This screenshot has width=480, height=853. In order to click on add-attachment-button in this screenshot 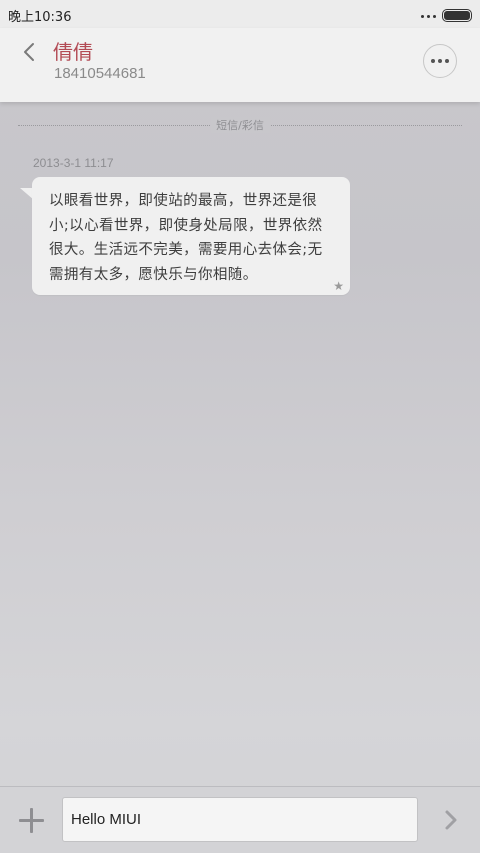, I will do `click(31, 820)`.